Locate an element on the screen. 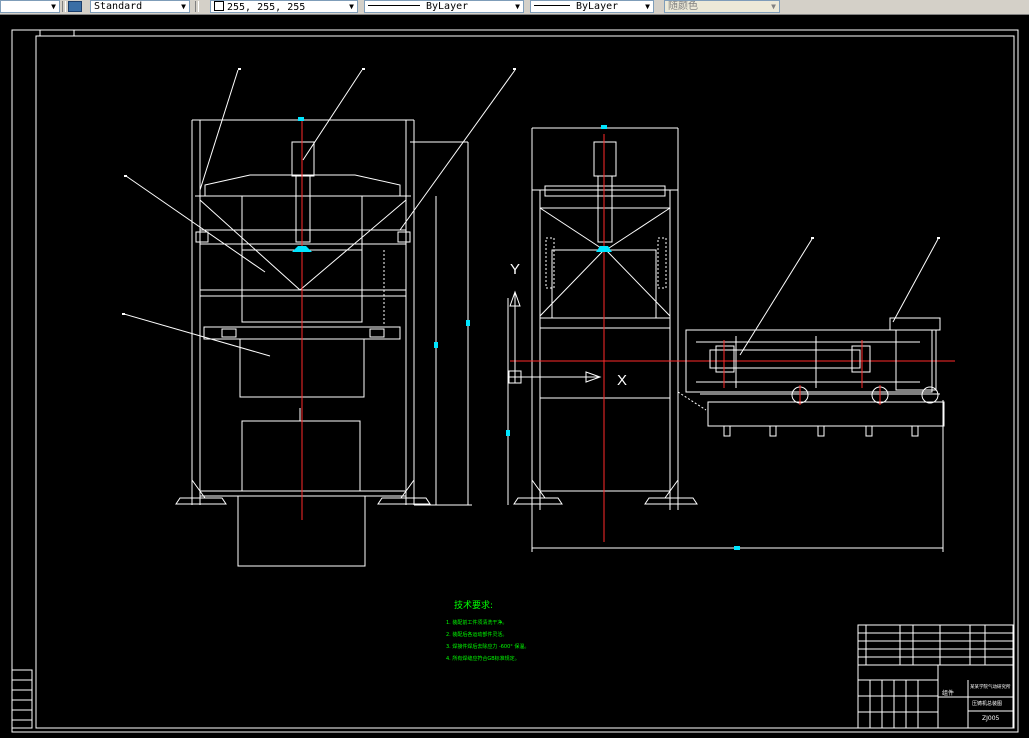 Image resolution: width=1029 pixels, height=738 pixels. linetype-sample is located at coordinates (394, 5).